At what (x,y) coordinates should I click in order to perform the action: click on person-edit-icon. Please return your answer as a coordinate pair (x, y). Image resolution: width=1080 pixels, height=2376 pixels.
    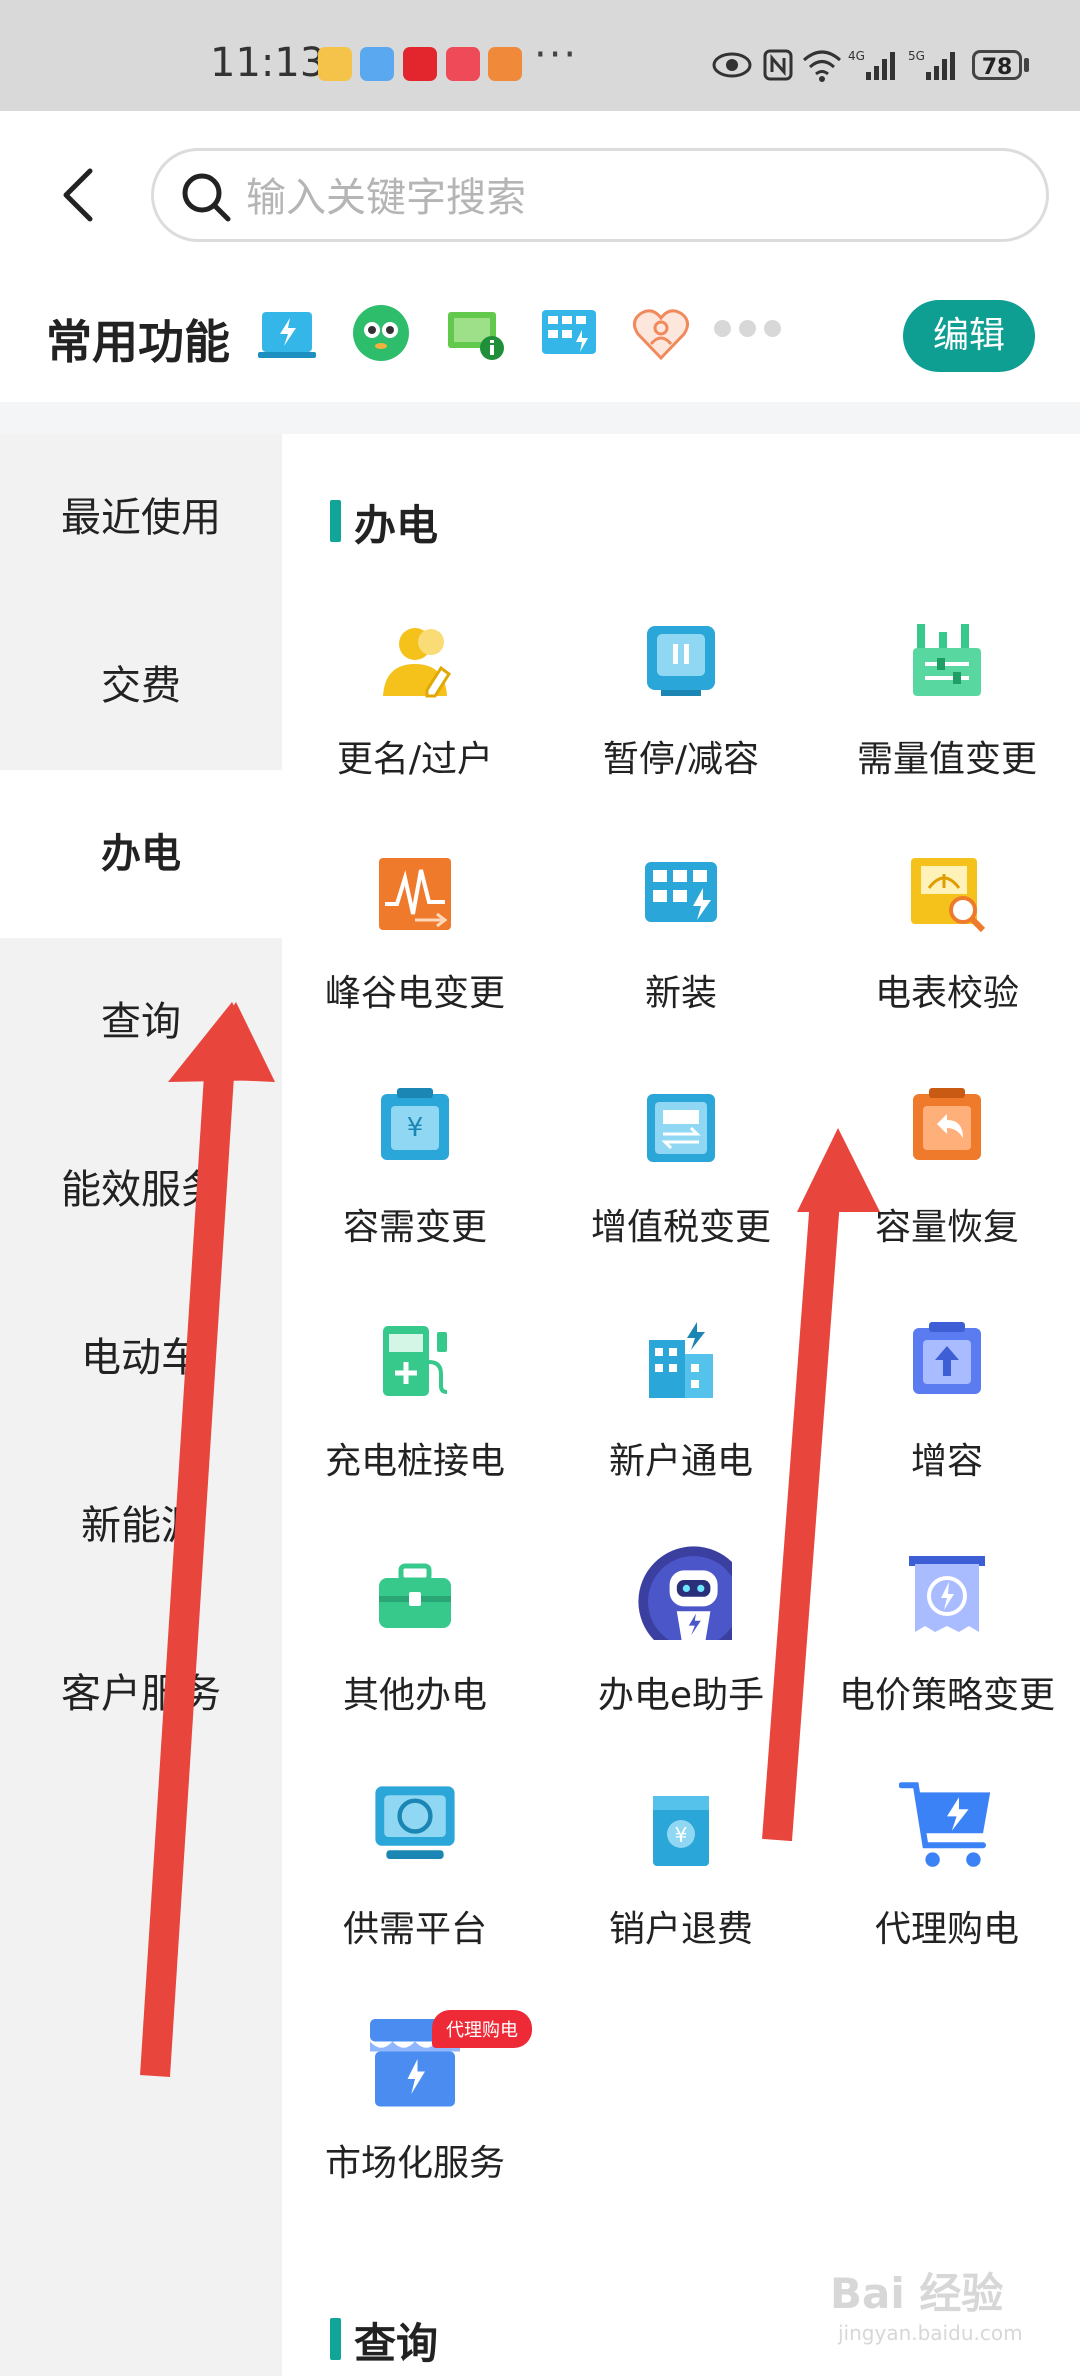
    Looking at the image, I should click on (417, 663).